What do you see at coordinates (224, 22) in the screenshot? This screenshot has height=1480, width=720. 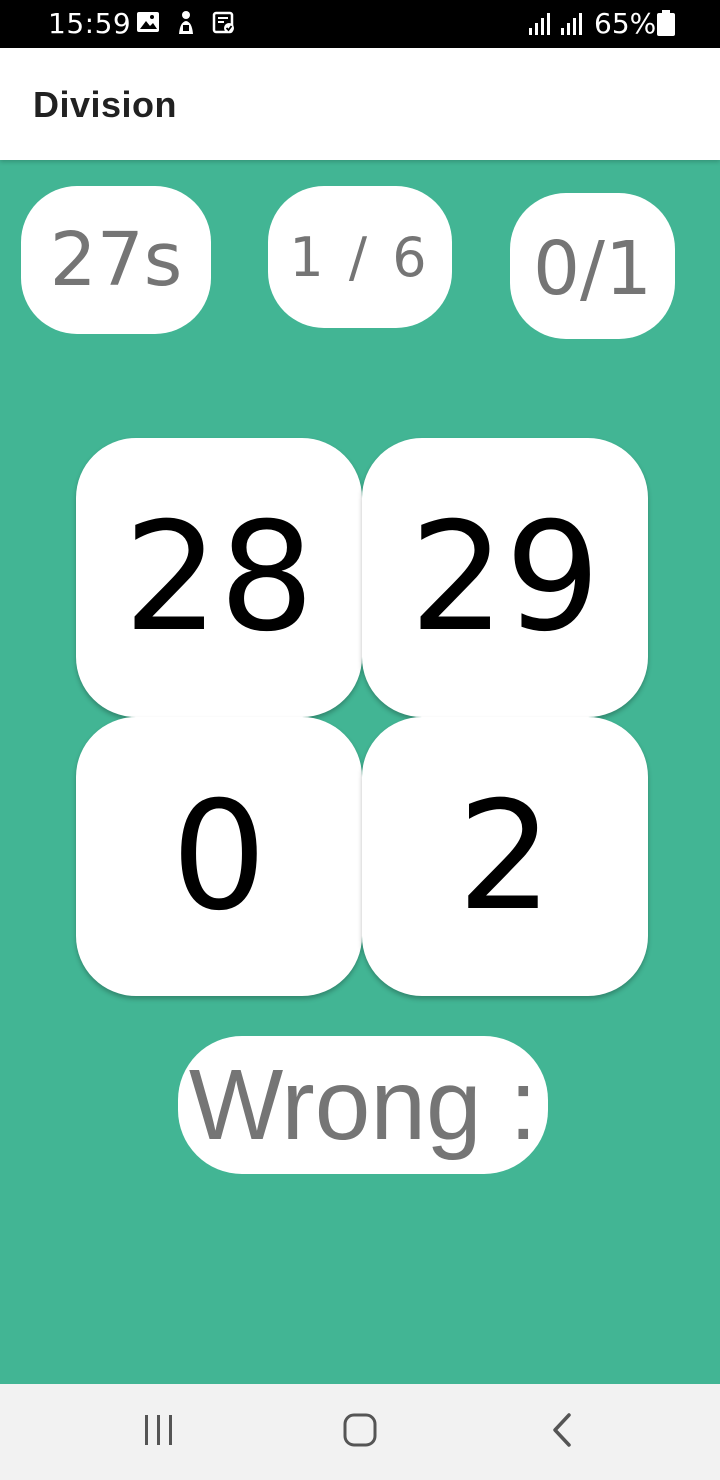 I see `clipboard-check-icon` at bounding box center [224, 22].